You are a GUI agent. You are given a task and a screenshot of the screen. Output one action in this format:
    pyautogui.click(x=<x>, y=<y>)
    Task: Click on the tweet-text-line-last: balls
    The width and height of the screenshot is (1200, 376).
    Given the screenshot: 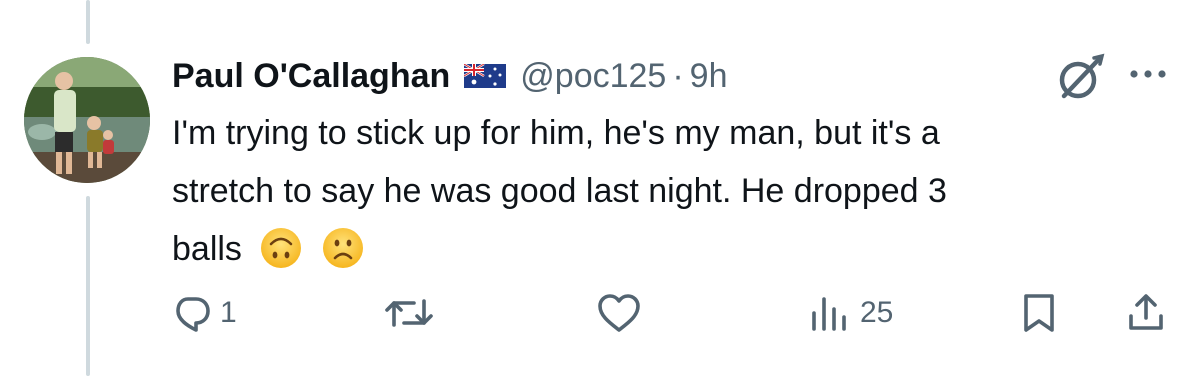 What is the action you would take?
    pyautogui.click(x=672, y=249)
    